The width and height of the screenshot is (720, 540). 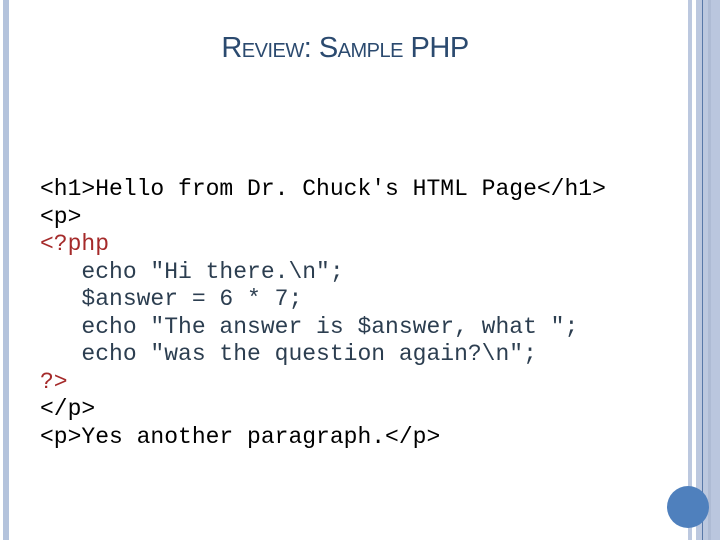 What do you see at coordinates (68, 409) in the screenshot?
I see `code-line: </p>` at bounding box center [68, 409].